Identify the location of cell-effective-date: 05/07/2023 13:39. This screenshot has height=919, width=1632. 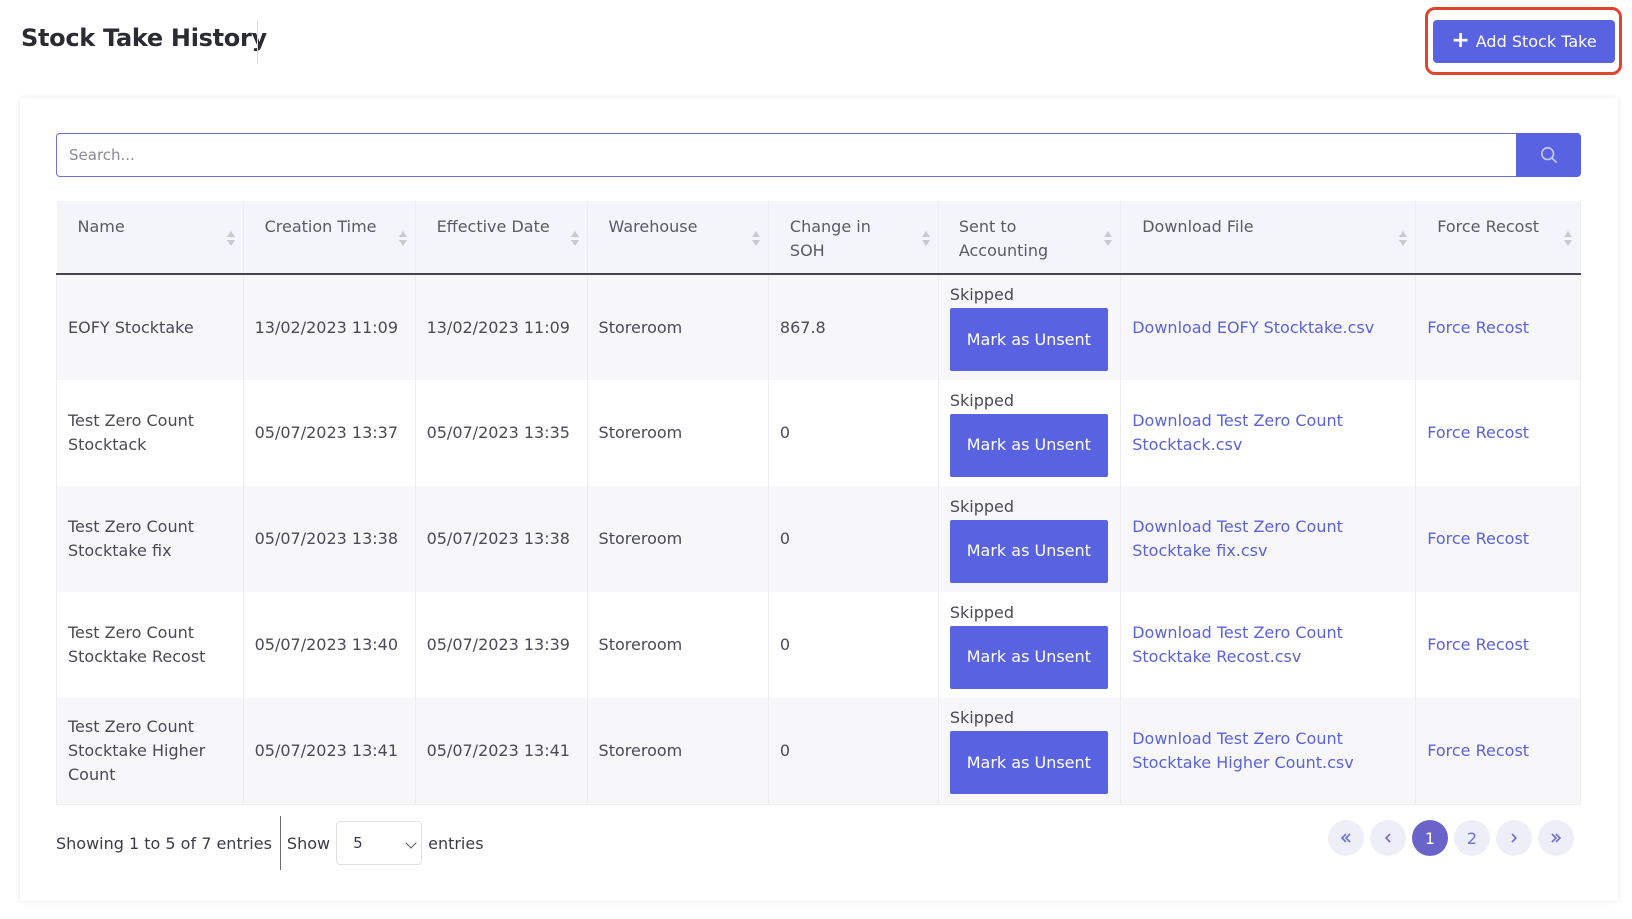
(501, 645).